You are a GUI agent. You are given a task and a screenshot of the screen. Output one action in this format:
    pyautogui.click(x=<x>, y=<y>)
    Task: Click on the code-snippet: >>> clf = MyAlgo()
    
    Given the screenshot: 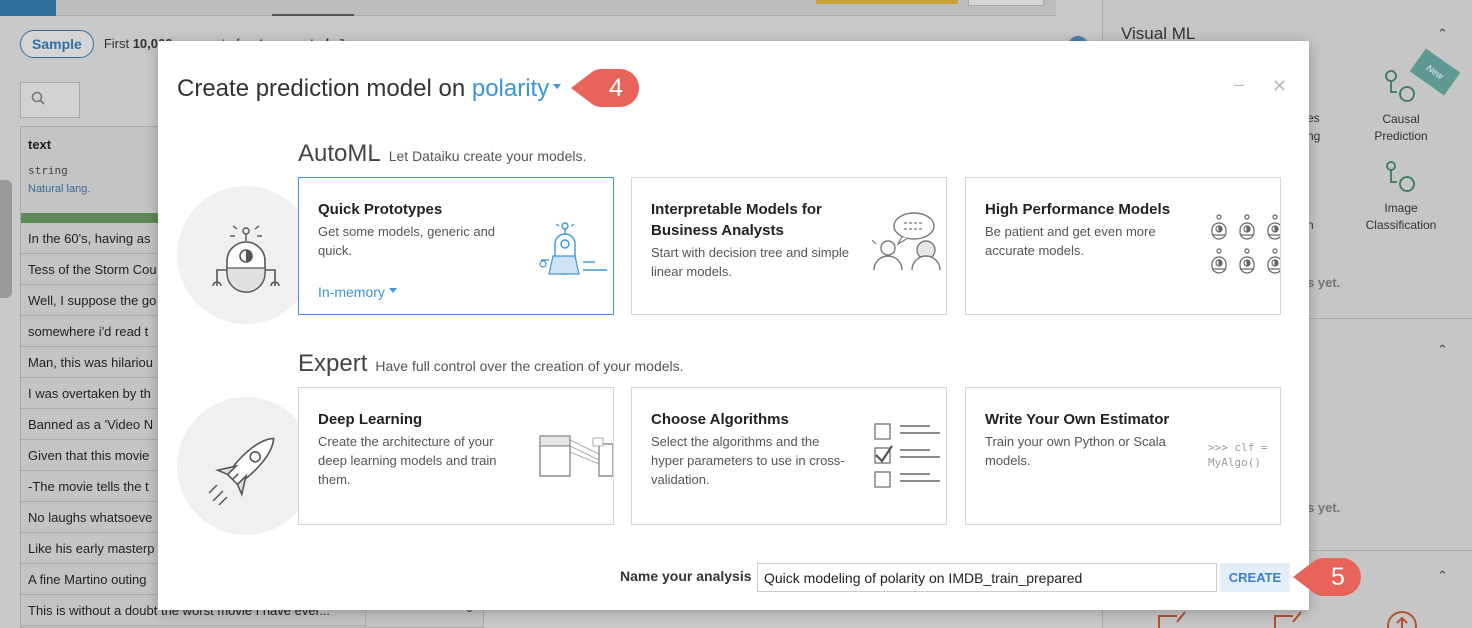 What is the action you would take?
    pyautogui.click(x=1238, y=455)
    